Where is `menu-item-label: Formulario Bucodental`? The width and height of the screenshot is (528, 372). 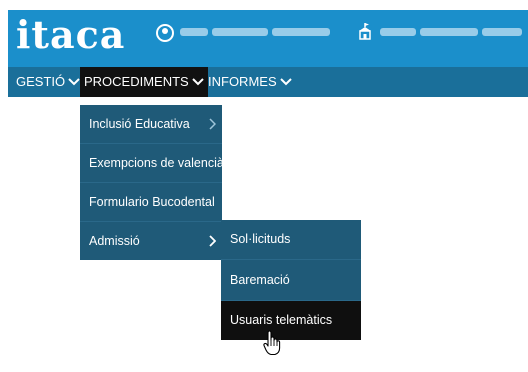
menu-item-label: Formulario Bucodental is located at coordinates (152, 202).